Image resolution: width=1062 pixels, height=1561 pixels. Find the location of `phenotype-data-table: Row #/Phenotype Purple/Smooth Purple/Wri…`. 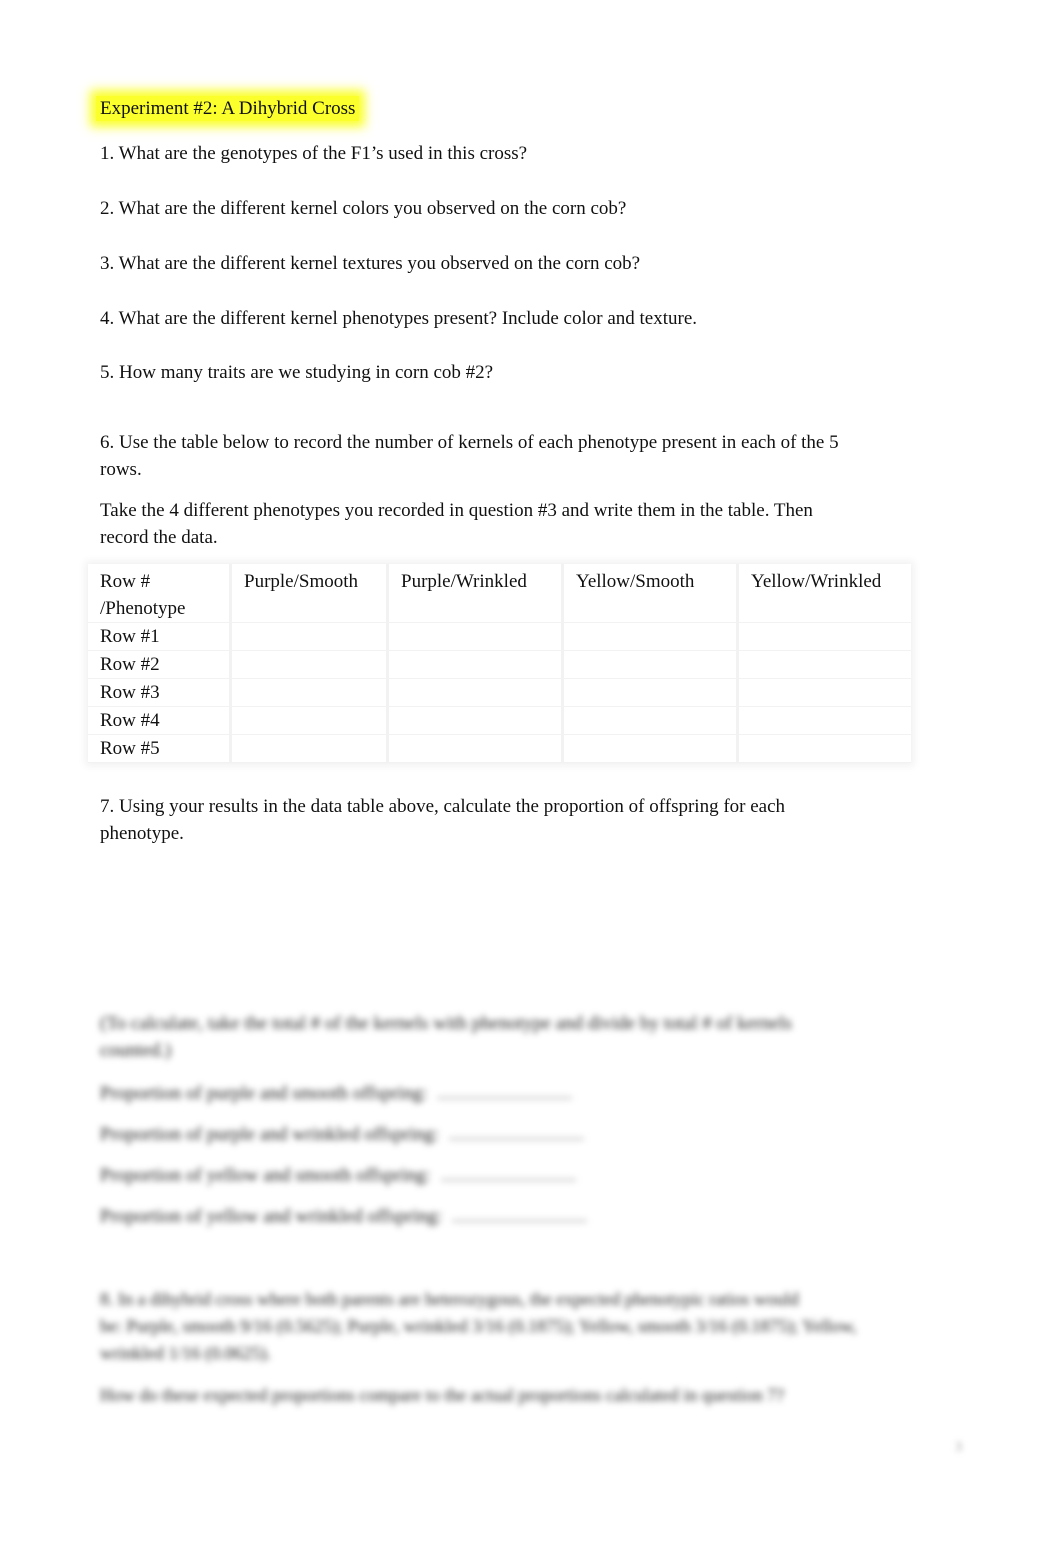

phenotype-data-table: Row #/Phenotype Purple/Smooth Purple/Wri… is located at coordinates (499, 663).